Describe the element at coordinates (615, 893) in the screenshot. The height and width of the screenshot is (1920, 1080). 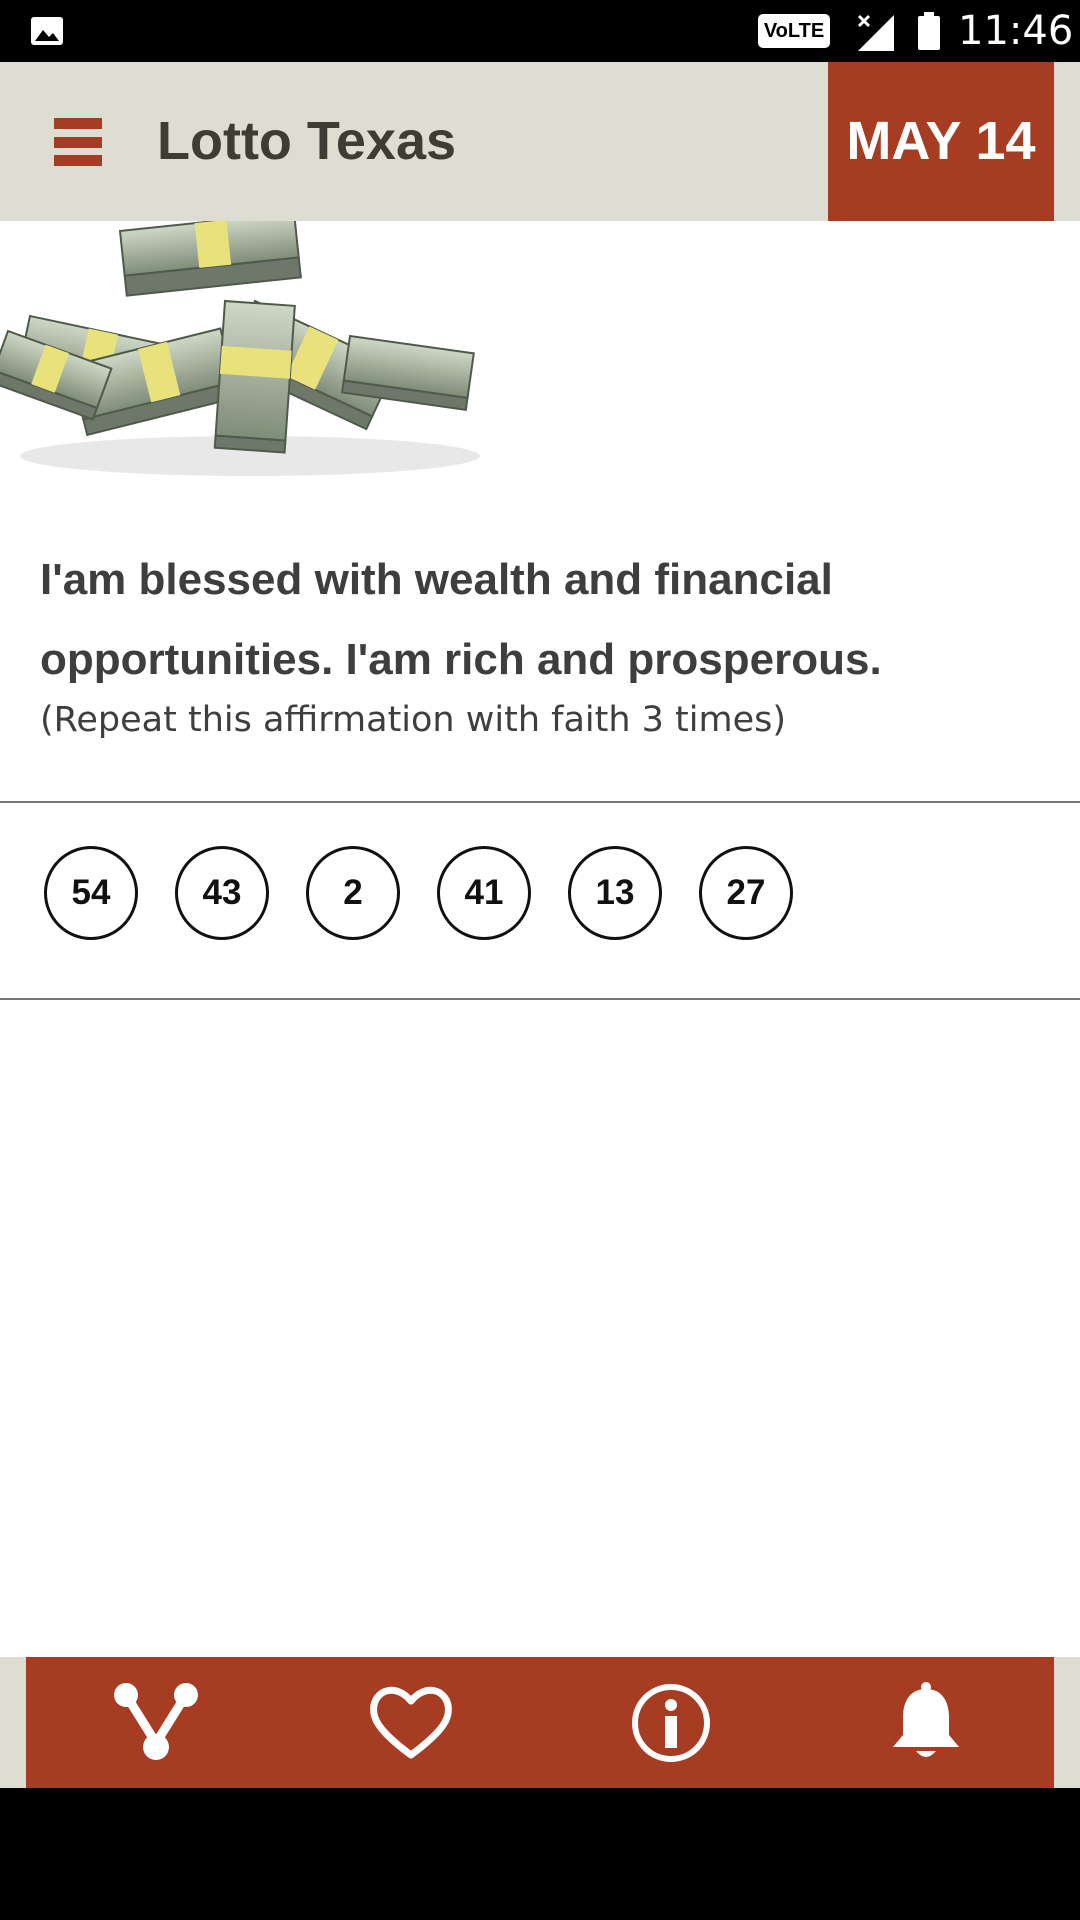
I see `number-ball: 13` at that location.